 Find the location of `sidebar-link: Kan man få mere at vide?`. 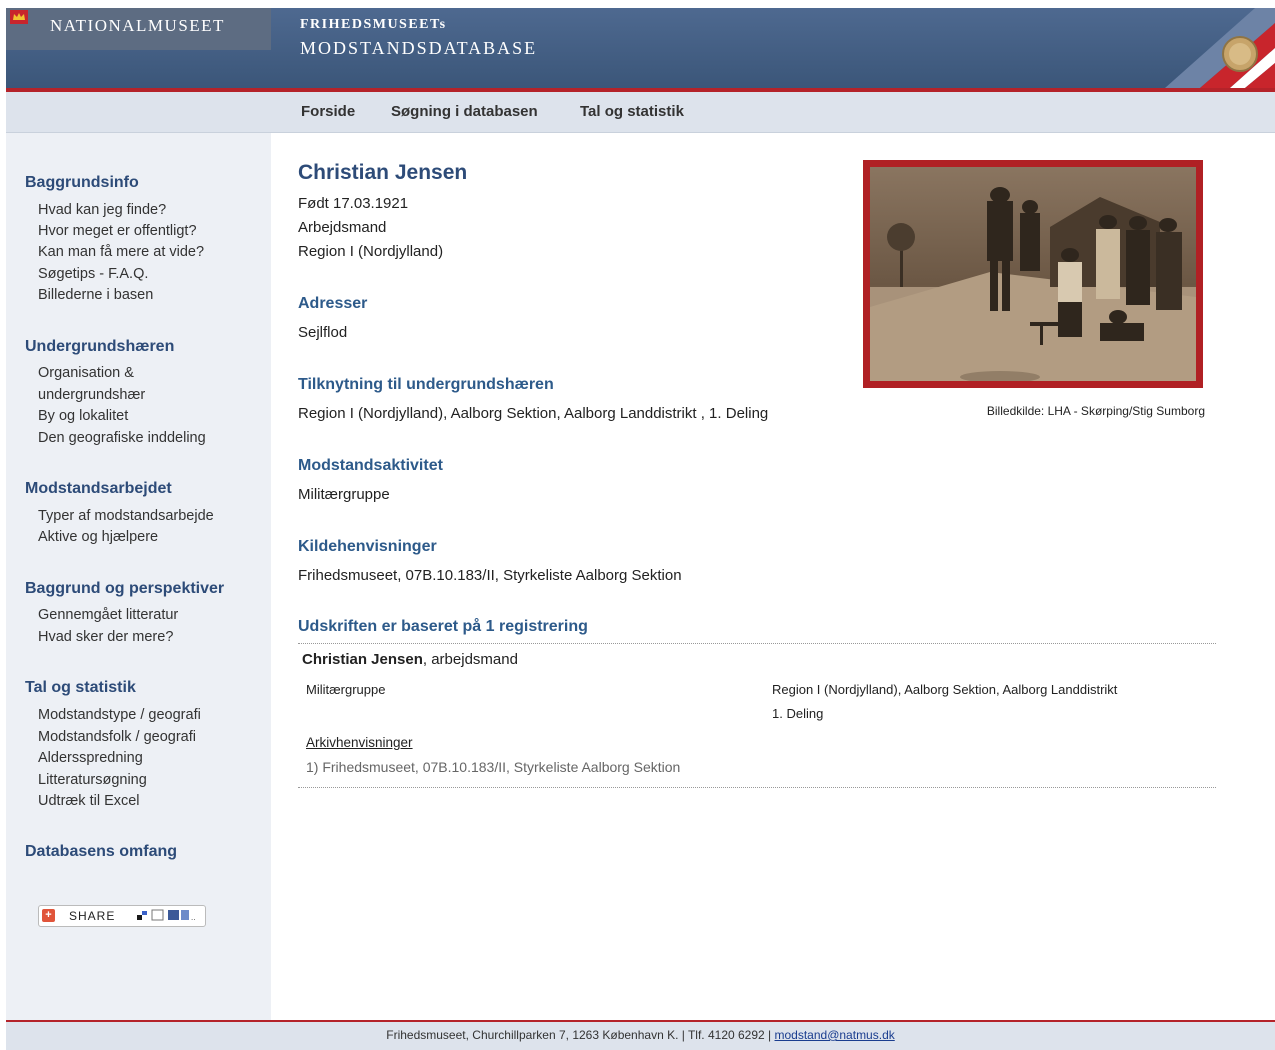

sidebar-link: Kan man få mere at vide? is located at coordinates (121, 252).